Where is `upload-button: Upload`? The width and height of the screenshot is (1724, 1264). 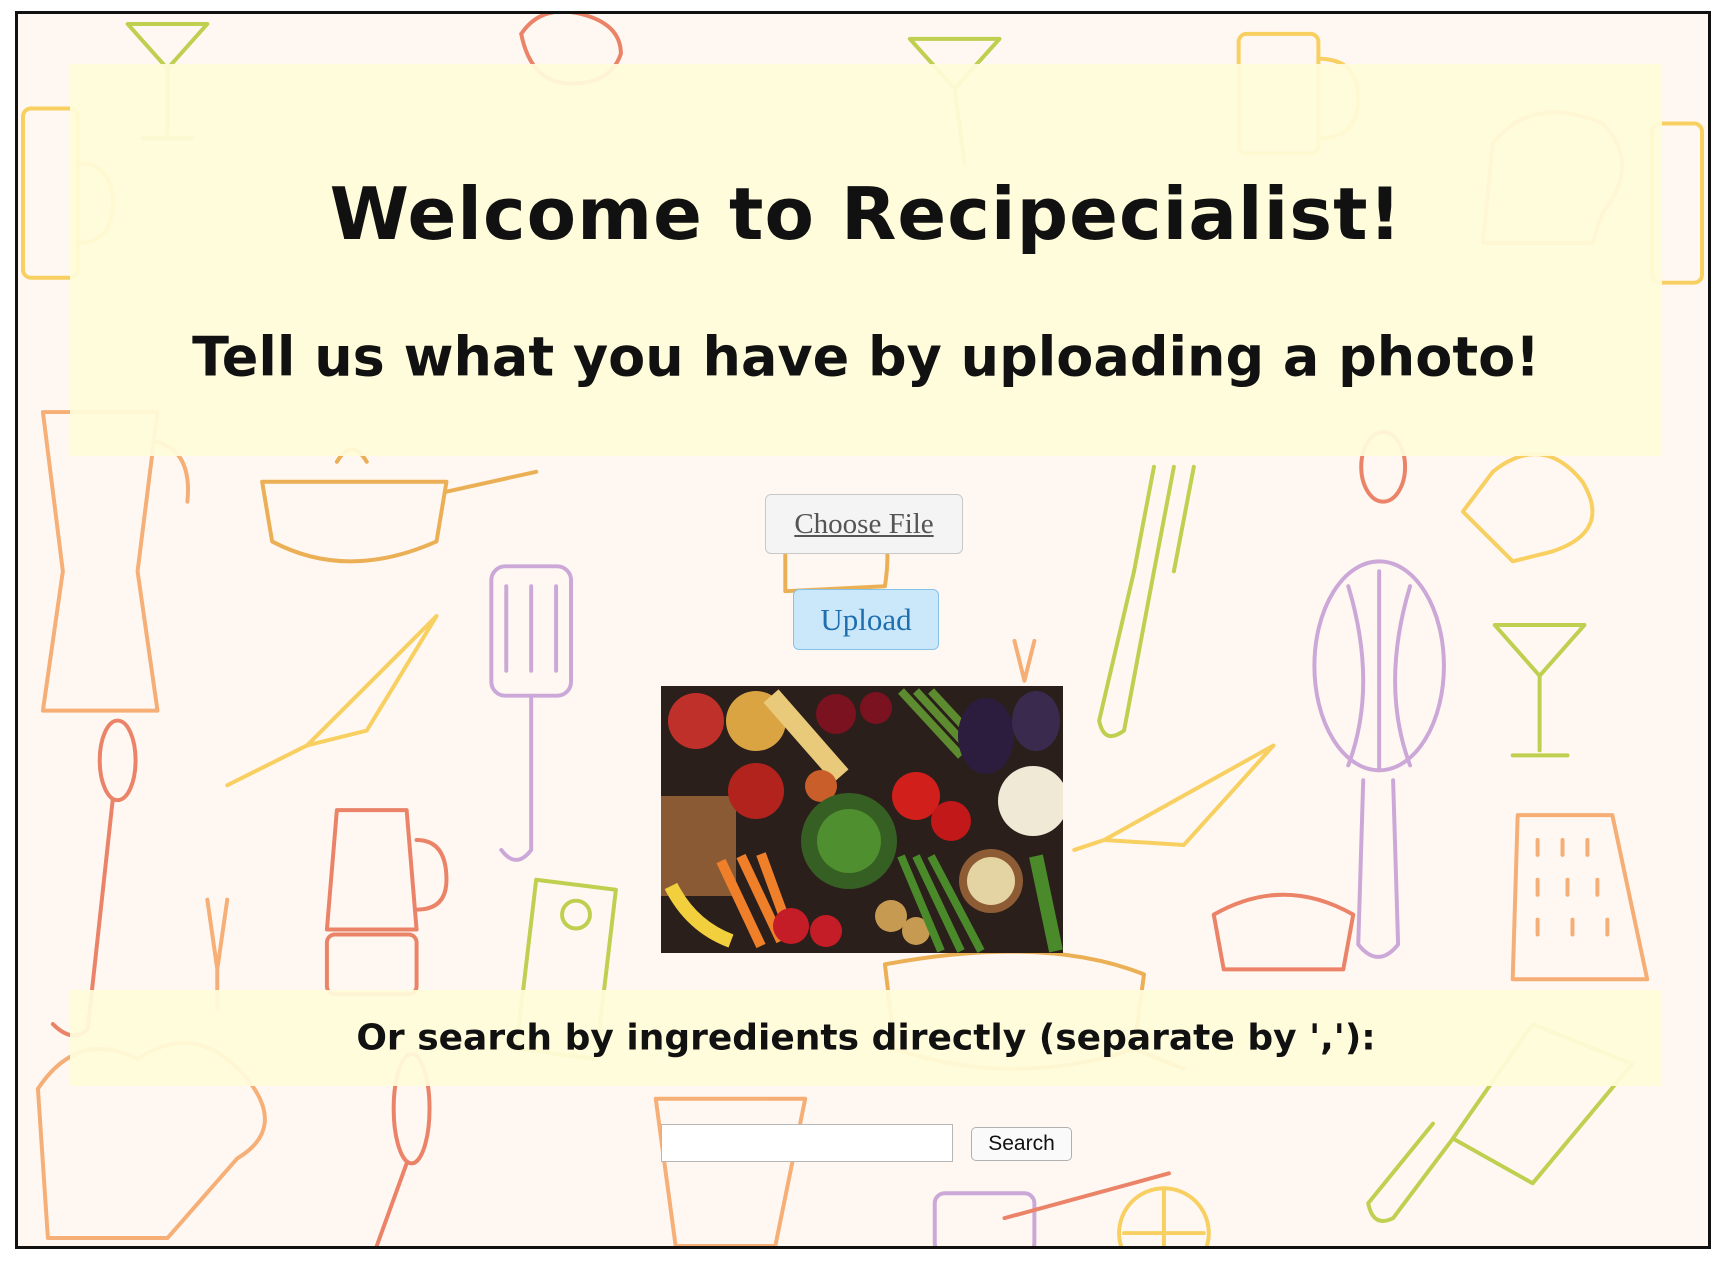 upload-button: Upload is located at coordinates (866, 619).